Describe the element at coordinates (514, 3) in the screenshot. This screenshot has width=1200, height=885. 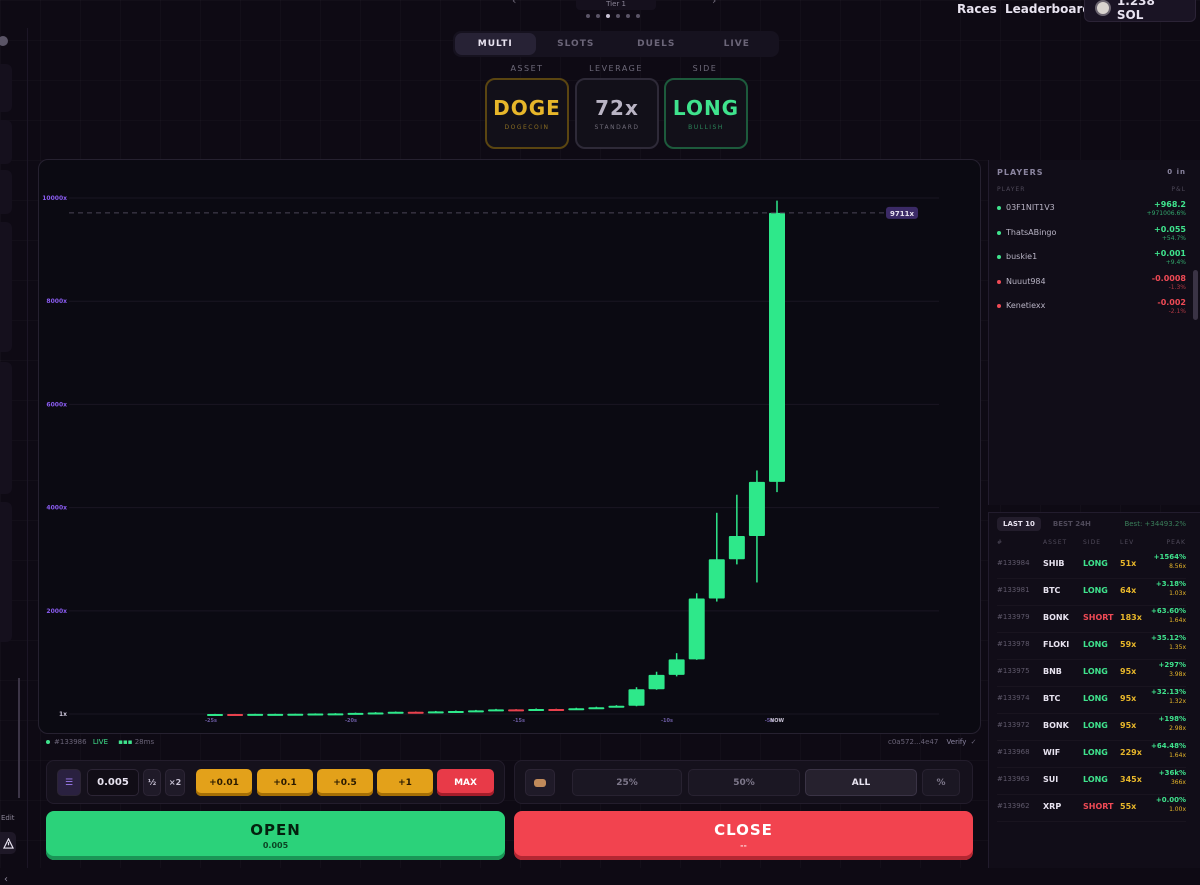
I see `tier-prev-chevron-icon: ‹` at that location.